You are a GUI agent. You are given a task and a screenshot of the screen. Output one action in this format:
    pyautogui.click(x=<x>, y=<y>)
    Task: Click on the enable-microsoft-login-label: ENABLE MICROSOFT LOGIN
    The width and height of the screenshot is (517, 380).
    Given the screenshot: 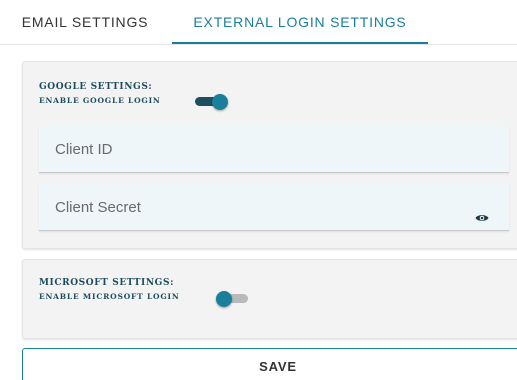 What is the action you would take?
    pyautogui.click(x=109, y=296)
    